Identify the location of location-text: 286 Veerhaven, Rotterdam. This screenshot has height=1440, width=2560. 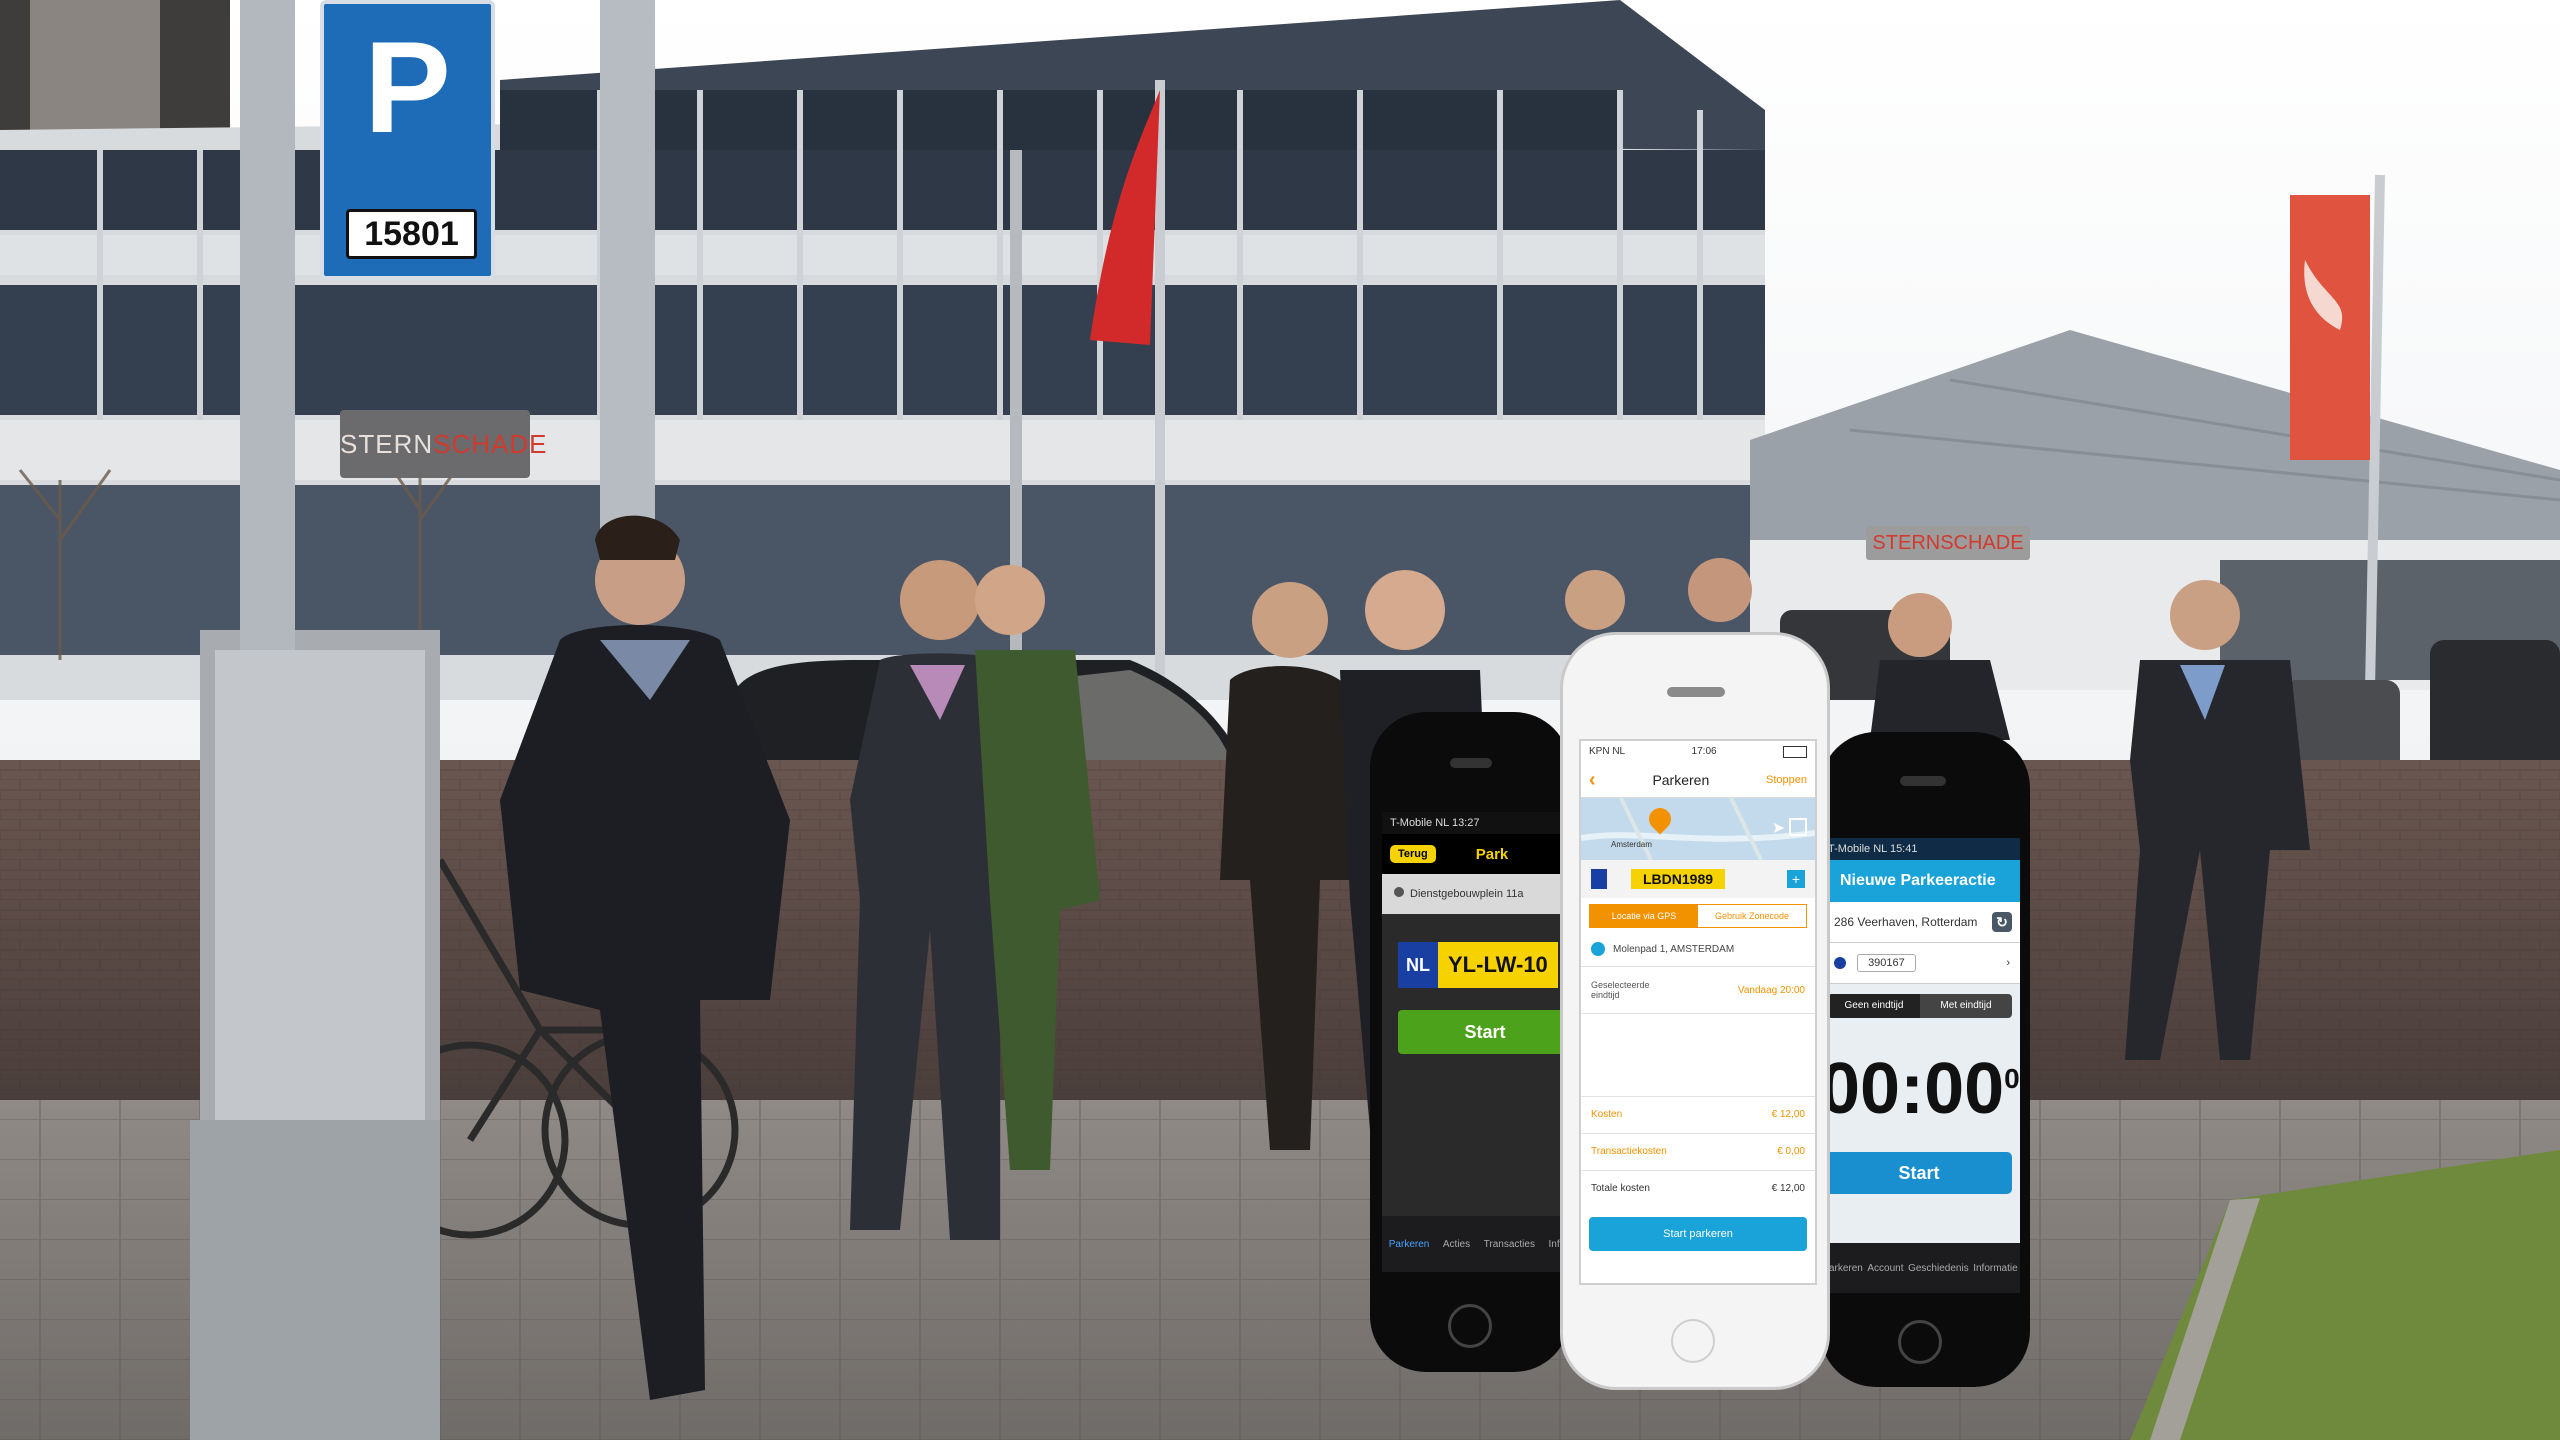
(1906, 922).